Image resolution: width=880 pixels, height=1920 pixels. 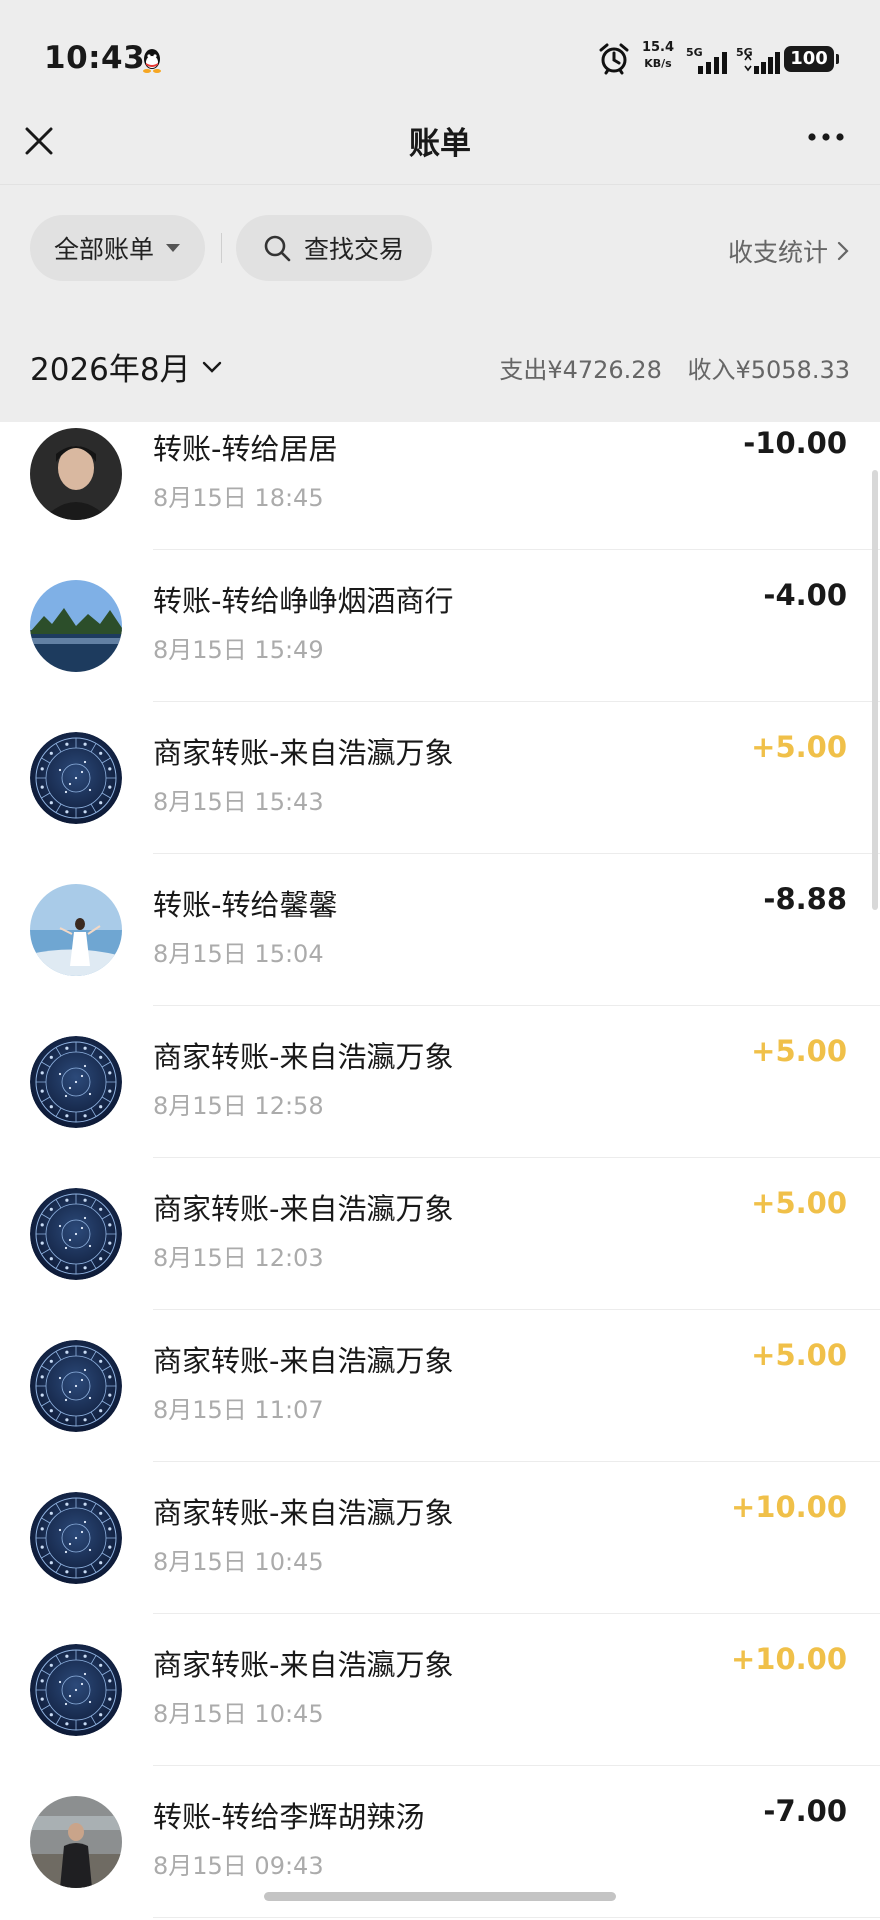 I want to click on page-title: 账单, so click(x=440, y=144).